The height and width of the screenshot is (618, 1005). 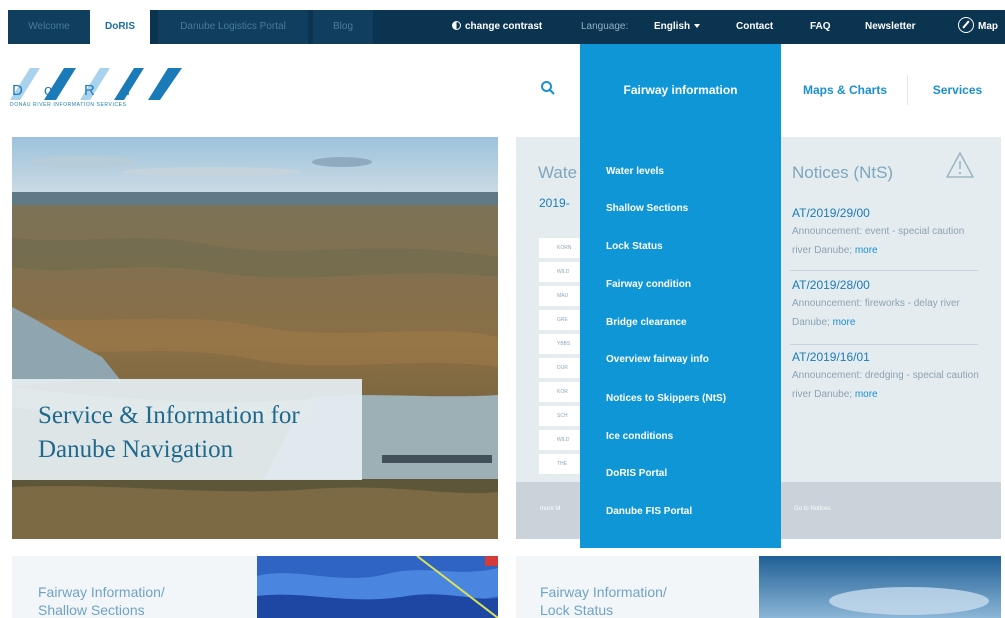 I want to click on water-levels-date: 2019-, so click(x=554, y=203).